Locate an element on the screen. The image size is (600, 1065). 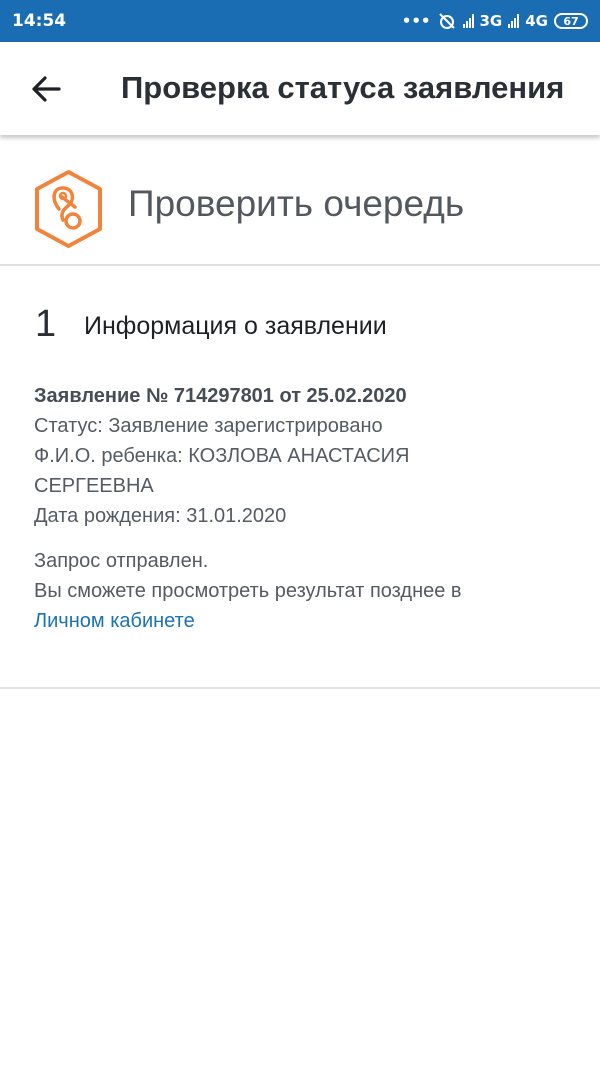
queue-title: Проверить очередь is located at coordinates (296, 203).